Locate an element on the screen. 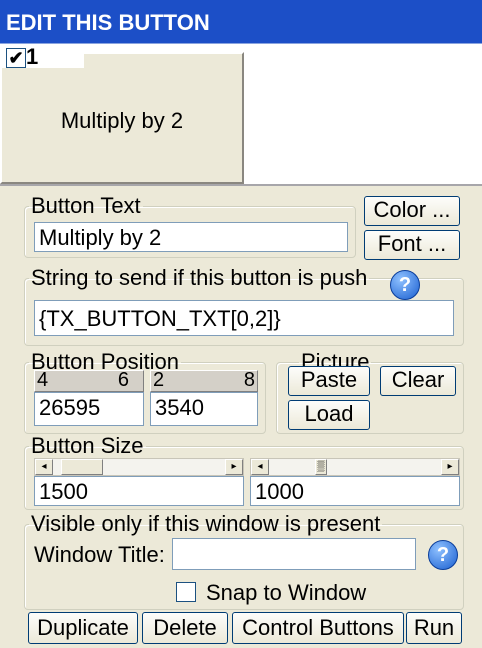 The image size is (482, 648). x-tick-left: 4 is located at coordinates (43, 380).